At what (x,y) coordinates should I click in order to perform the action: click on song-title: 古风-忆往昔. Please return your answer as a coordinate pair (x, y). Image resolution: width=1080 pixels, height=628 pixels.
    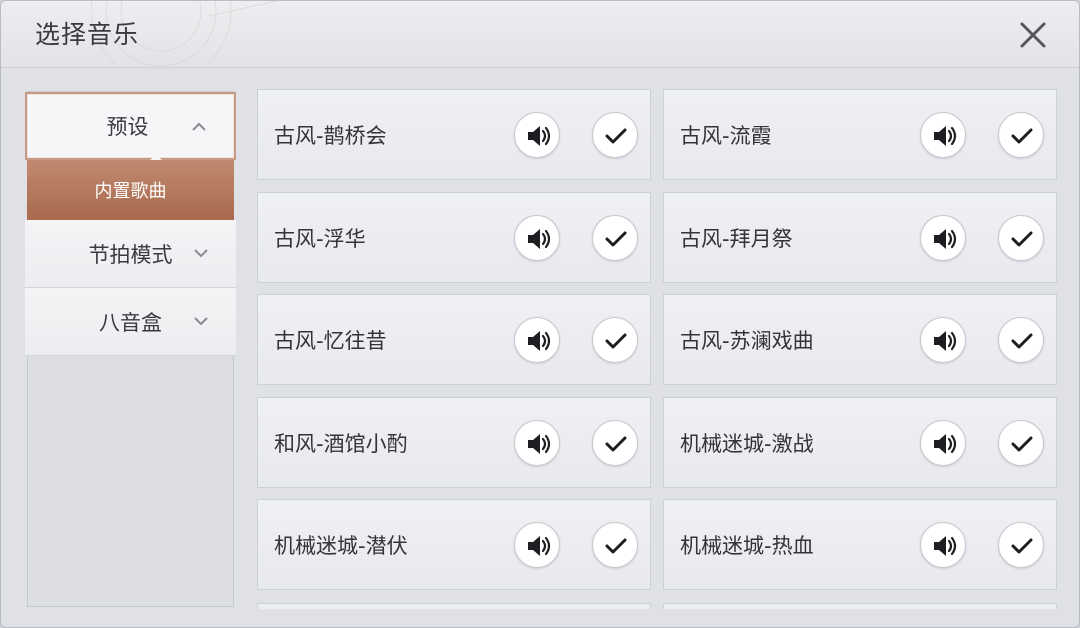
    Looking at the image, I should click on (330, 341).